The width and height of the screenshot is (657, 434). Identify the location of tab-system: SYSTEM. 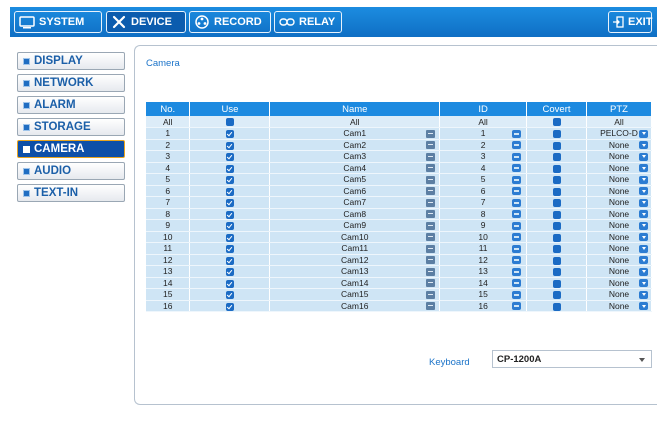
(58, 22).